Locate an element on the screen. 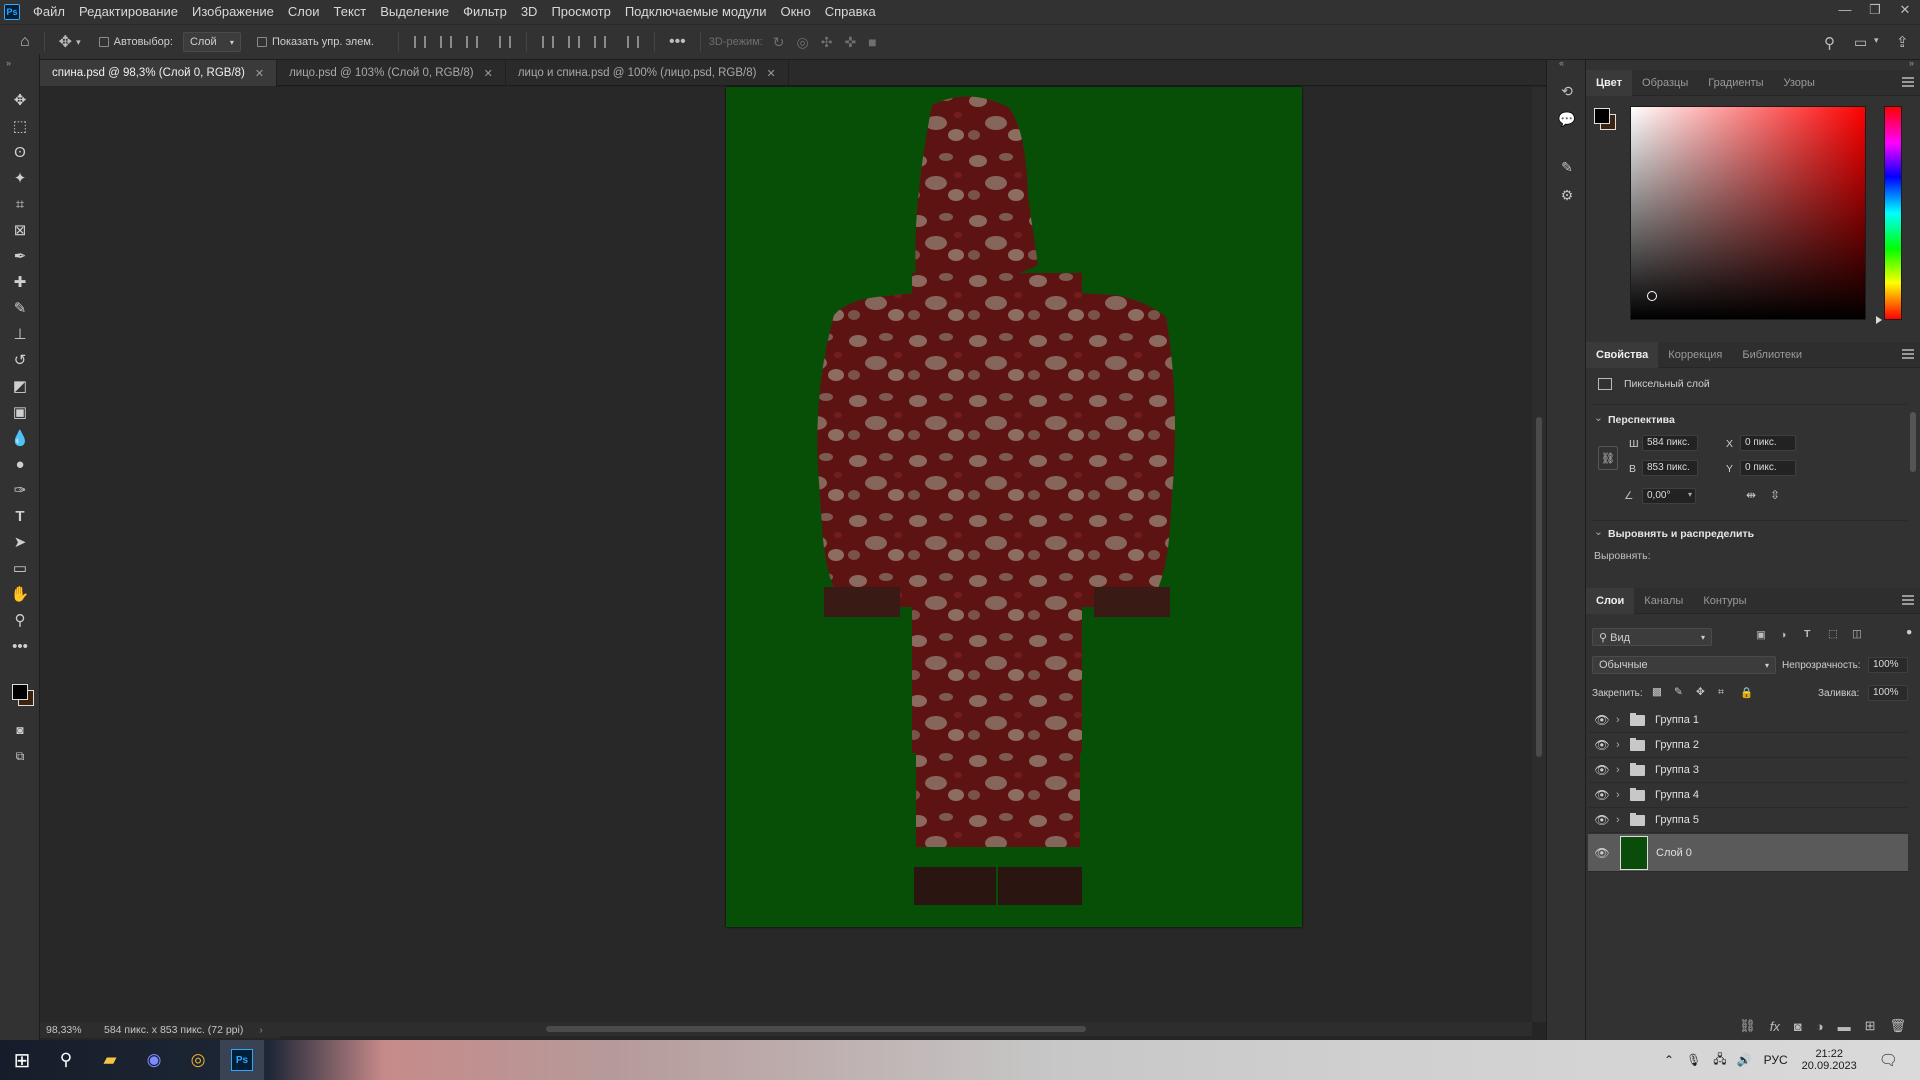 The width and height of the screenshot is (1920, 1080). layer-filter-dropdown: ⚲ Вид ▾ is located at coordinates (1652, 637).